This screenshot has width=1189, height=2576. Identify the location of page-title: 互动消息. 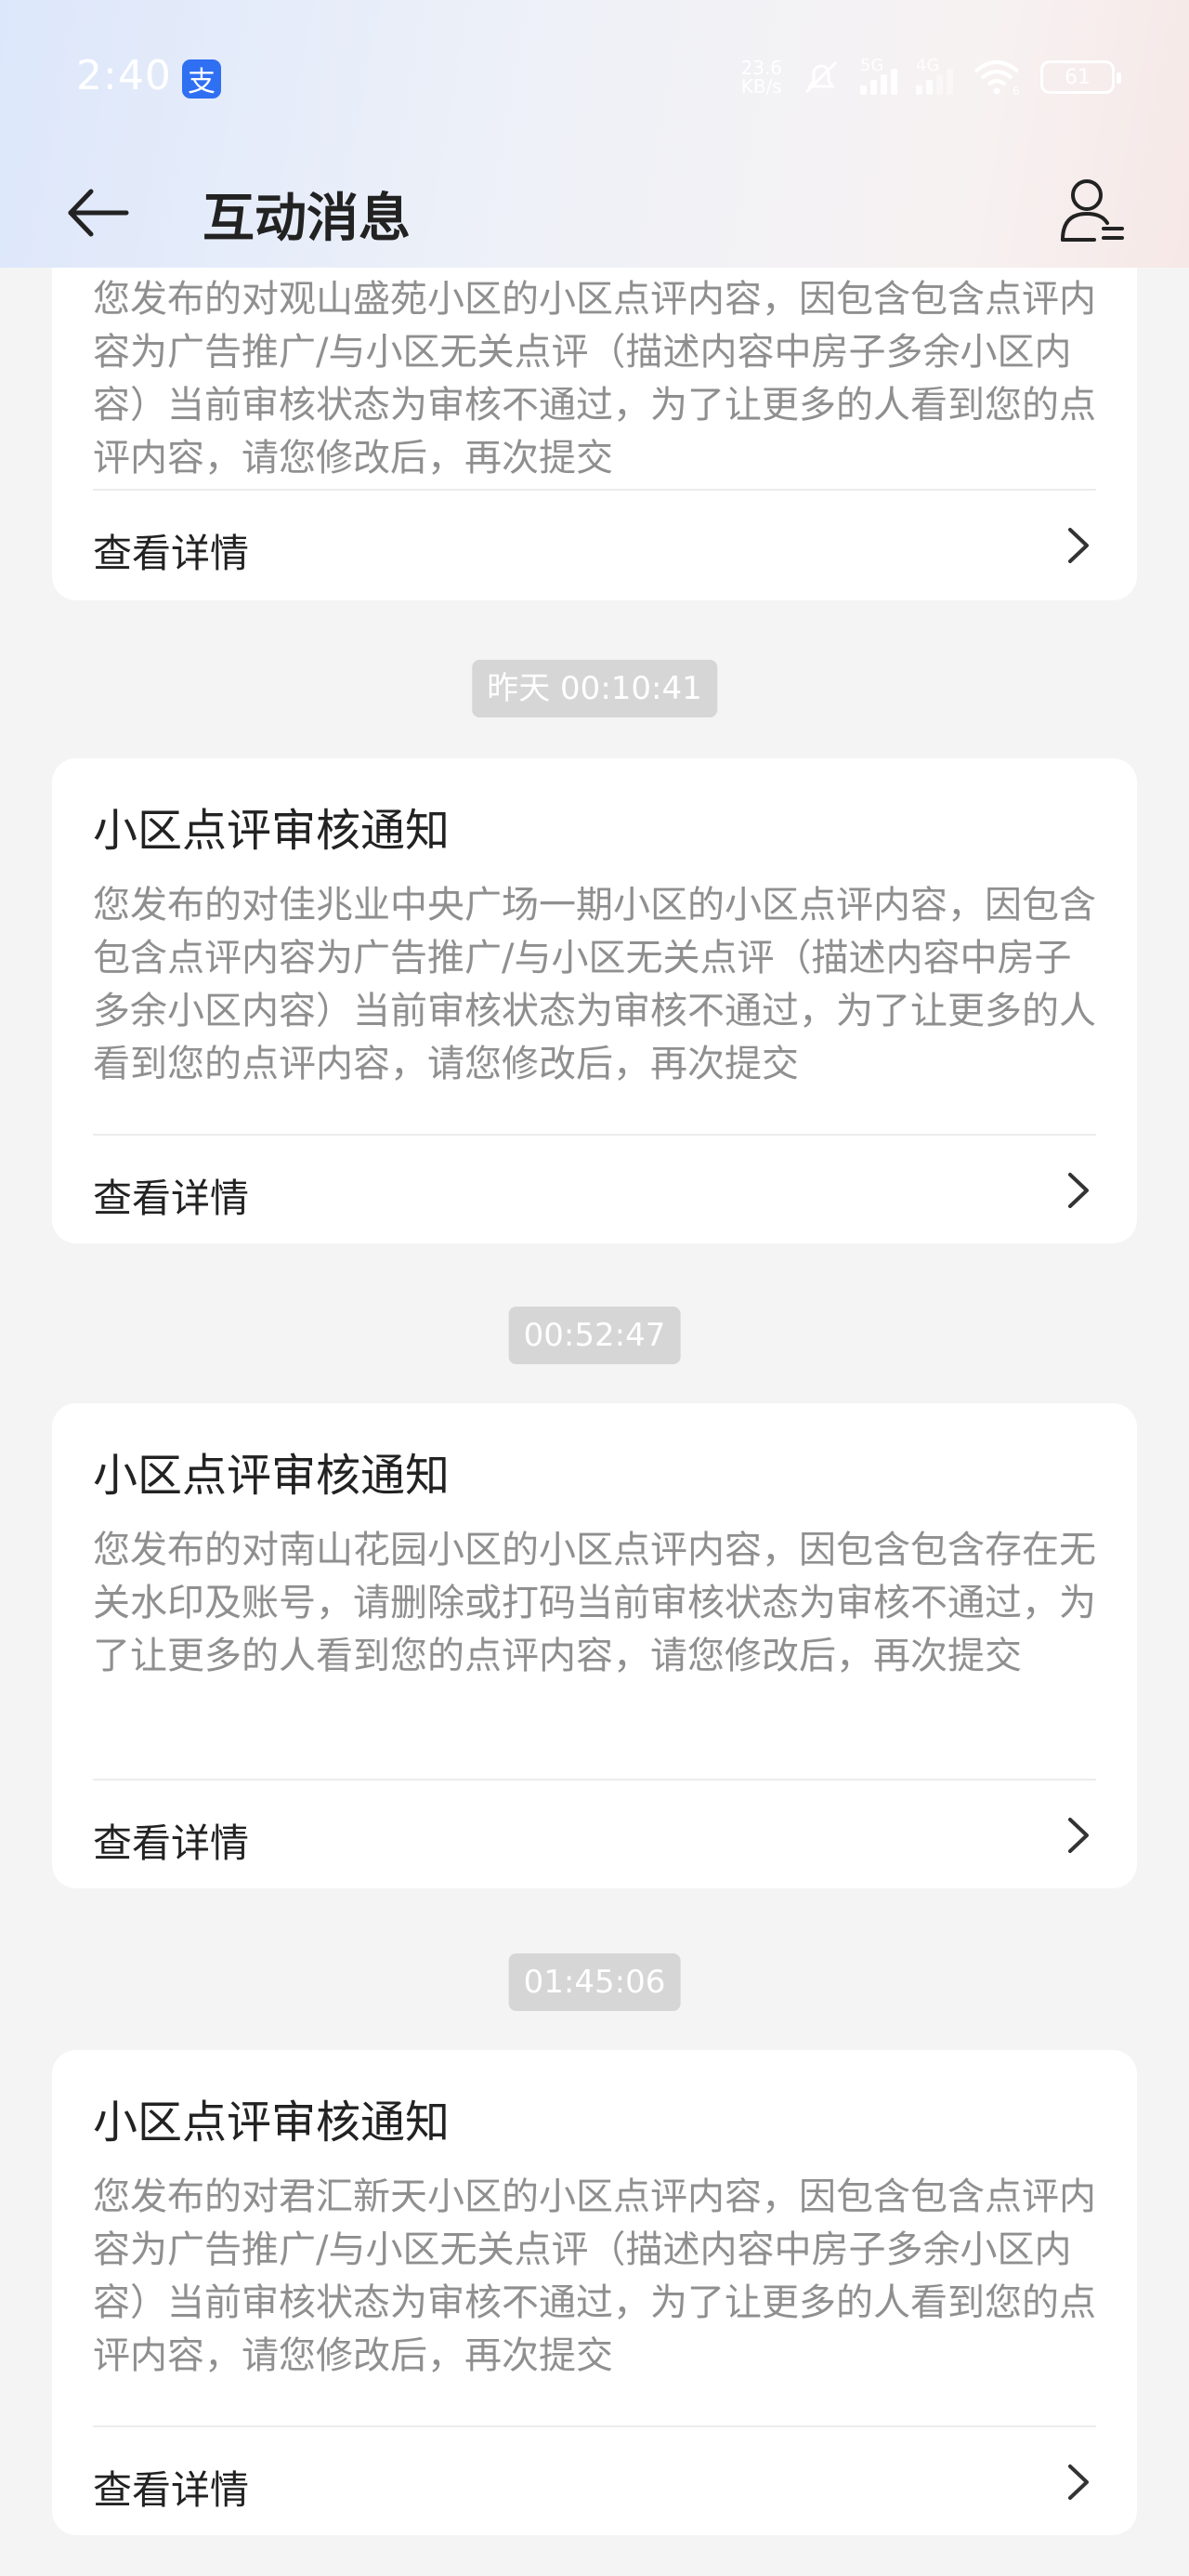
(307, 219).